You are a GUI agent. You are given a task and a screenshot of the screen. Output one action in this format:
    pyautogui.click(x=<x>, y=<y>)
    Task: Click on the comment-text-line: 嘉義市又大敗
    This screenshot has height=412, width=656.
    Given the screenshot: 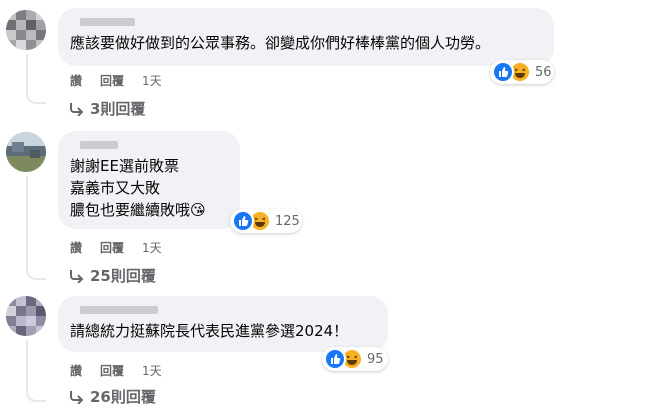 What is the action you would take?
    pyautogui.click(x=115, y=188)
    